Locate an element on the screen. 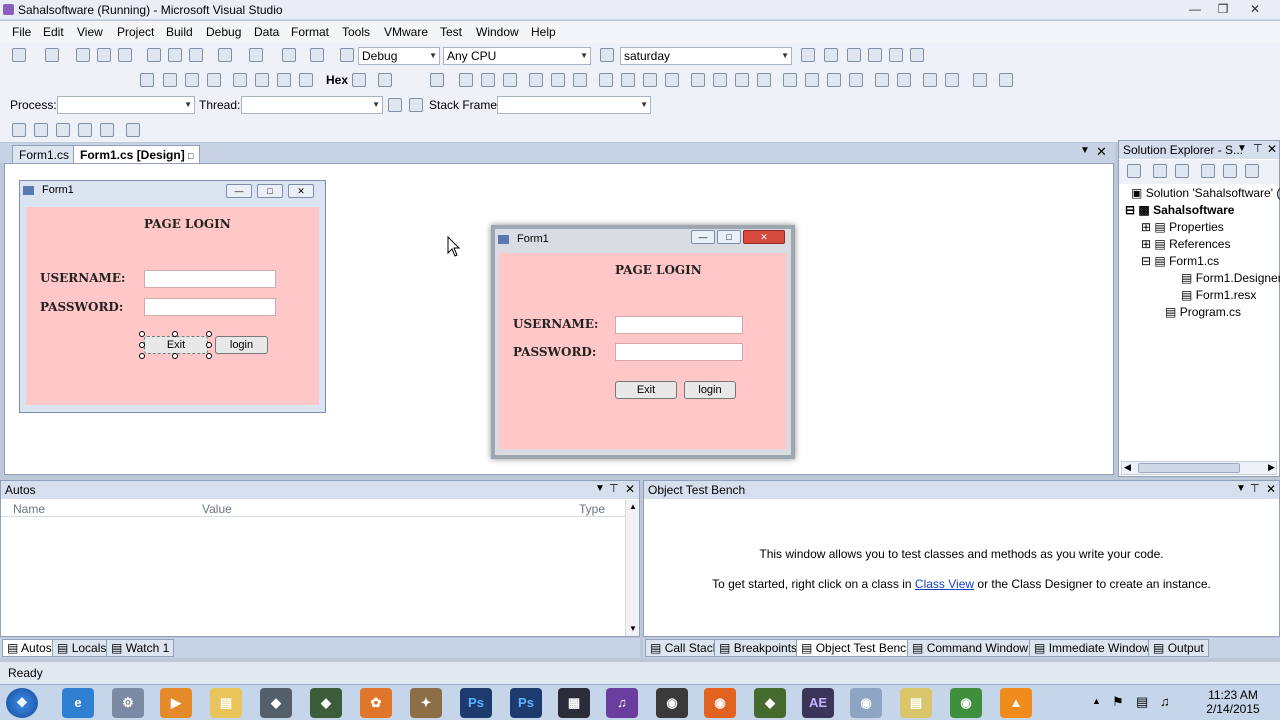 The height and width of the screenshot is (720, 1280). file-explorer-icon: ▤ is located at coordinates (226, 703).